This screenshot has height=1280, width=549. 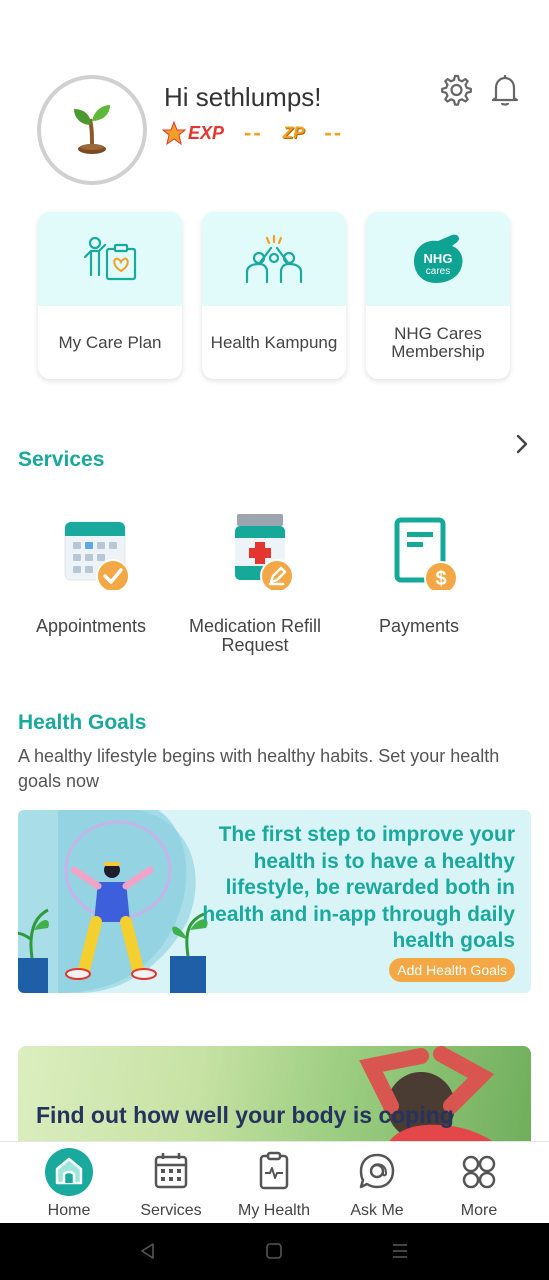 What do you see at coordinates (243, 97) in the screenshot?
I see `greeting-text: Hi sethlumps!` at bounding box center [243, 97].